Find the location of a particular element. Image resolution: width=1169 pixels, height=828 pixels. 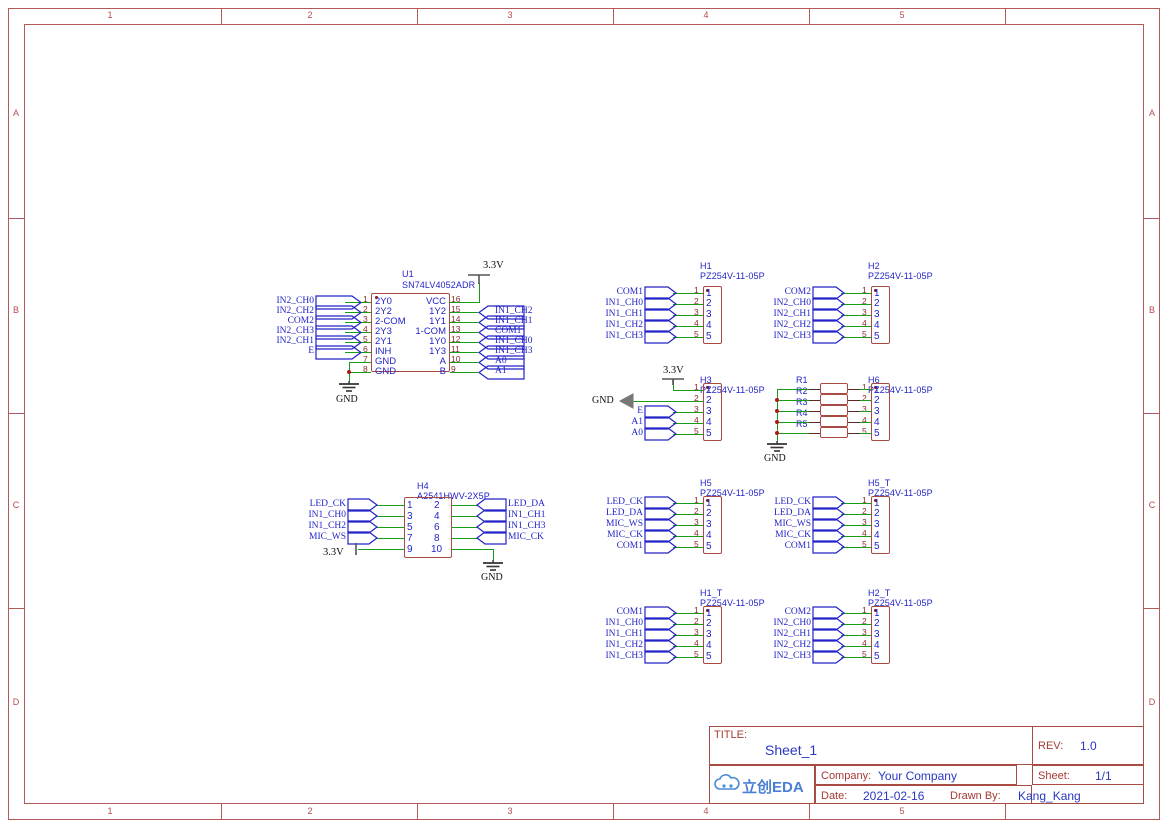

h4-pin-3: 3 is located at coordinates (410, 516).